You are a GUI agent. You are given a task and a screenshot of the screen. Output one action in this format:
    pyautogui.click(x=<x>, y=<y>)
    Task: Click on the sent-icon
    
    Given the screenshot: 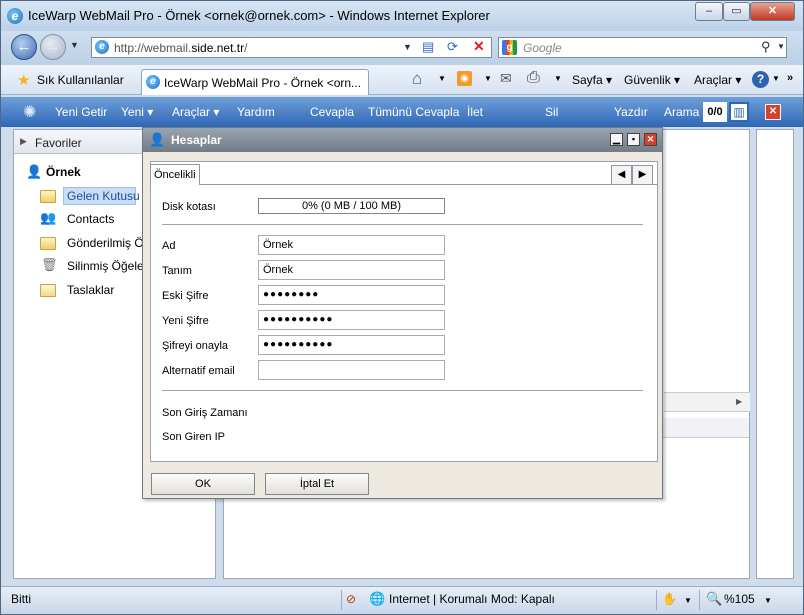 What is the action you would take?
    pyautogui.click(x=48, y=243)
    